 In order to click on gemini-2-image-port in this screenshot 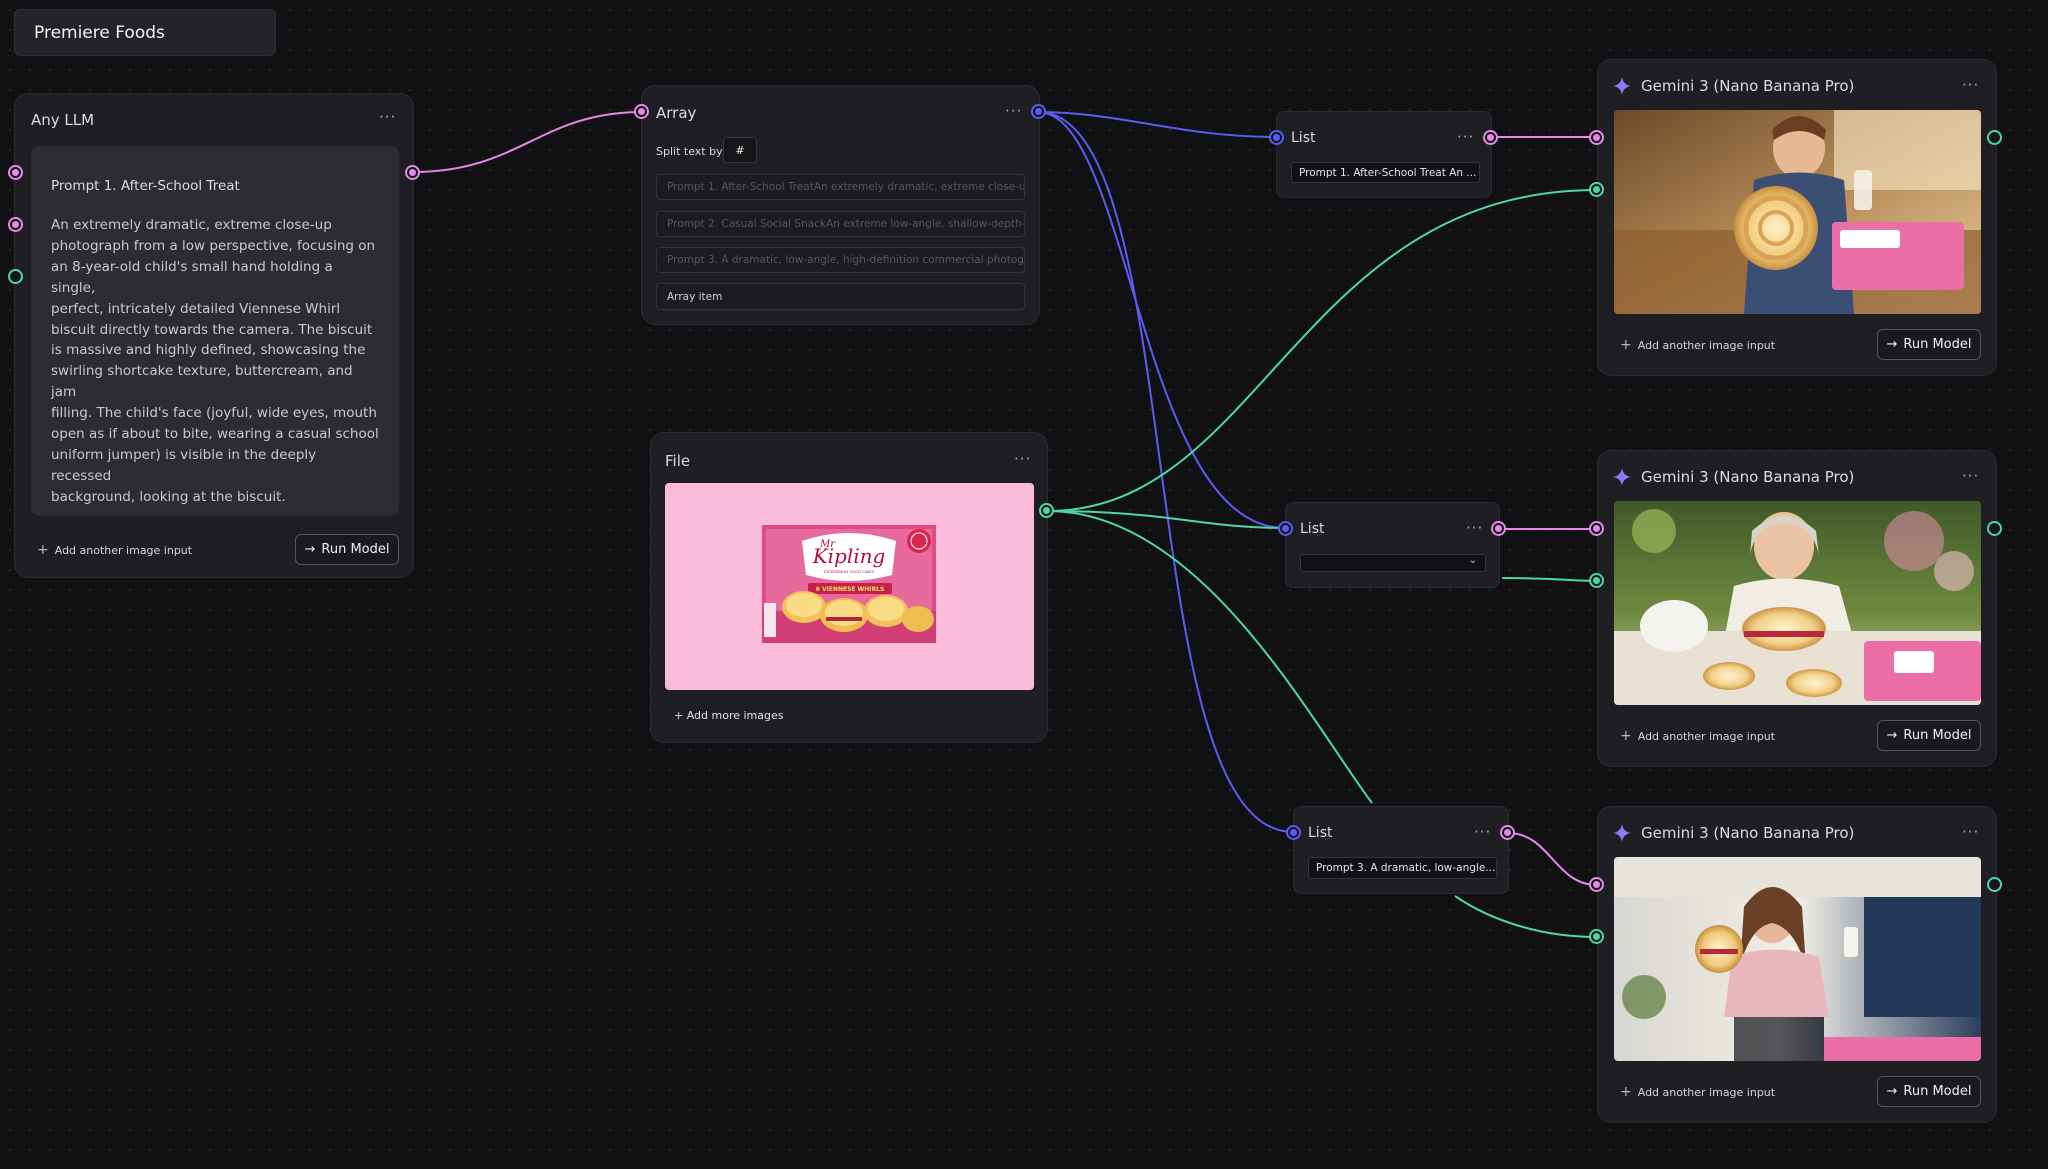, I will do `click(1596, 580)`.